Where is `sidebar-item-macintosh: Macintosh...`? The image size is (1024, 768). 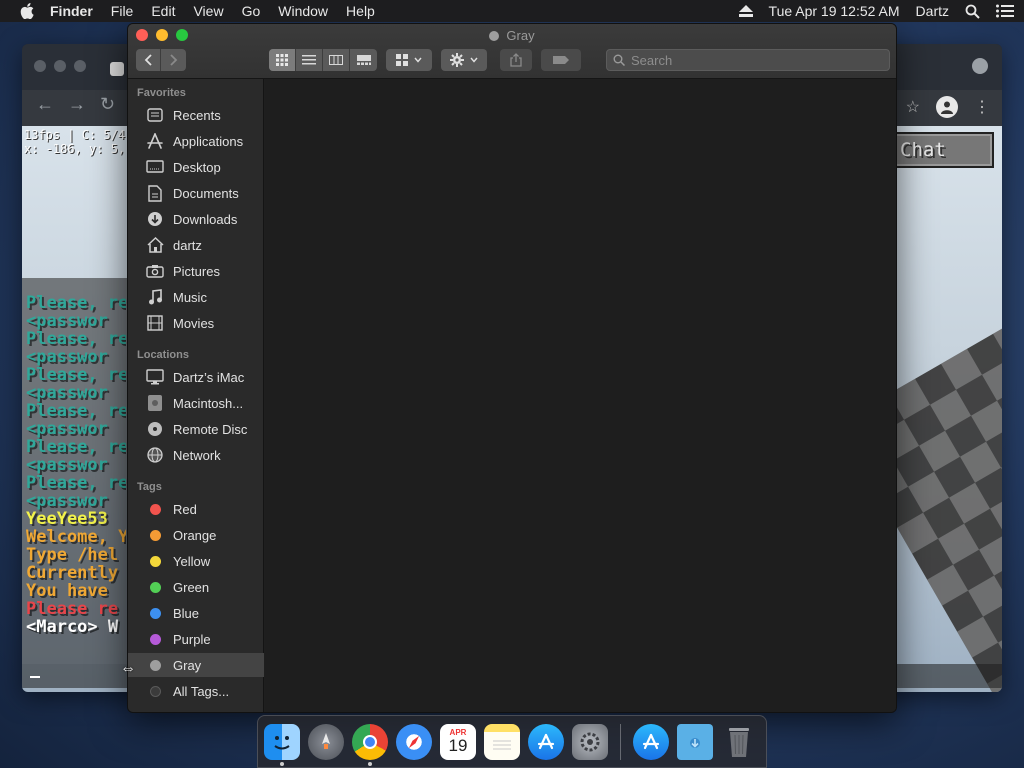
sidebar-item-macintosh: Macintosh... is located at coordinates (196, 403).